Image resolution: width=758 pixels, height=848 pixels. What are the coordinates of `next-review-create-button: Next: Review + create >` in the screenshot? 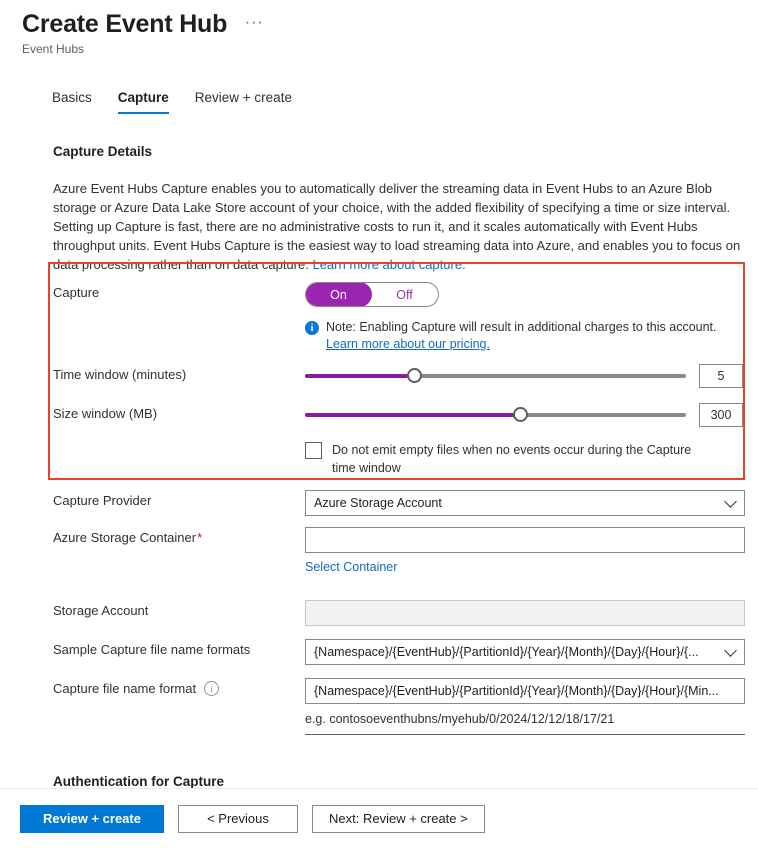 It's located at (398, 818).